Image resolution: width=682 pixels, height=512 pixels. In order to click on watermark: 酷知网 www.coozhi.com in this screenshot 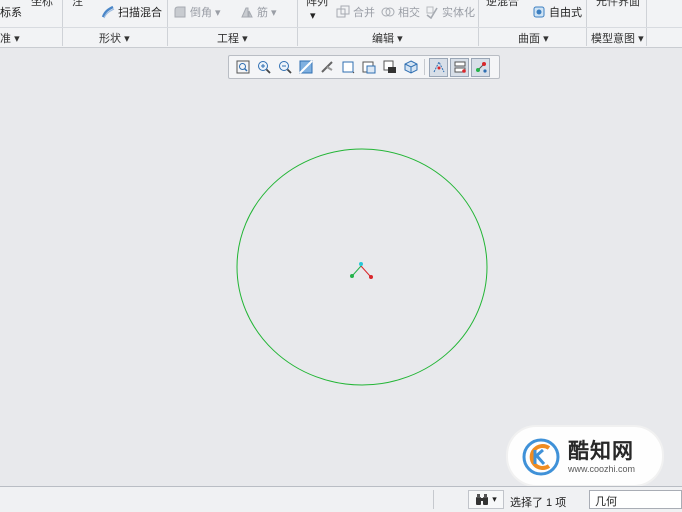, I will do `click(585, 456)`.